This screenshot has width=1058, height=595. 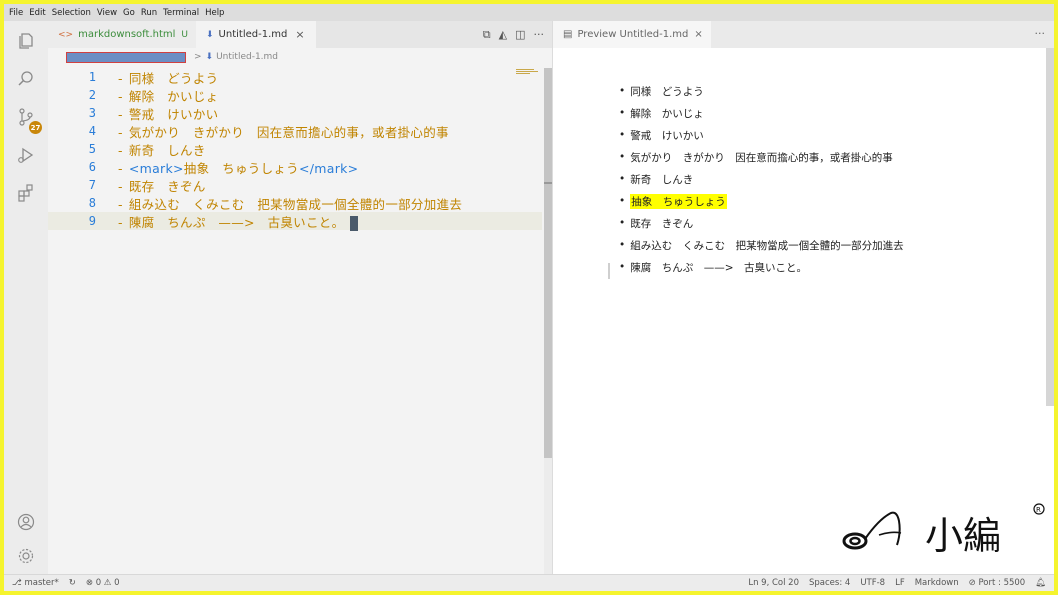 I want to click on run-debug-icon, so click(x=26, y=155).